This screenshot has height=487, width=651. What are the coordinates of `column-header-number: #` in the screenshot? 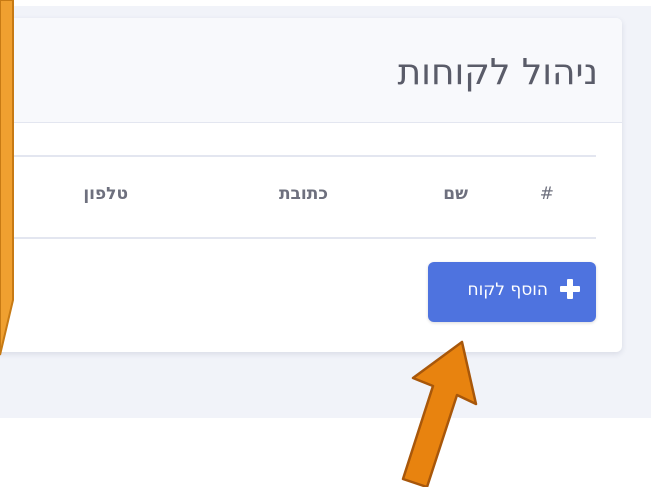 It's located at (546, 194).